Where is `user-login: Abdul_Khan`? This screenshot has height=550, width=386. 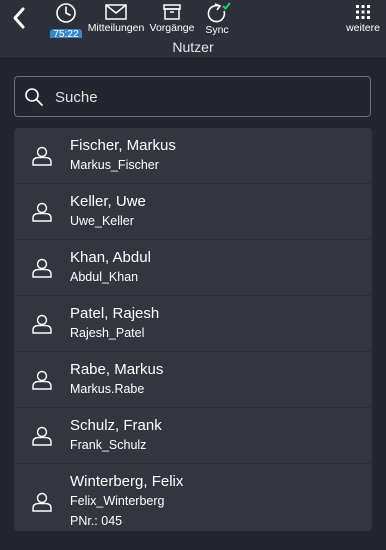 user-login: Abdul_Khan is located at coordinates (104, 277).